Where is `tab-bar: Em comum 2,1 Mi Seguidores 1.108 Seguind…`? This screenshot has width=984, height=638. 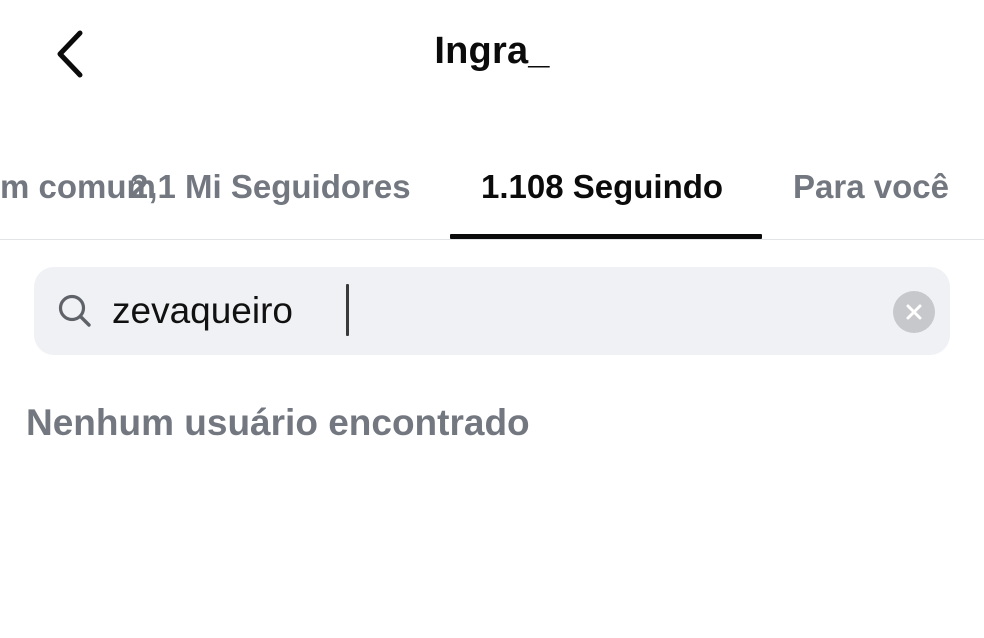
tab-bar: Em comum 2,1 Mi Seguidores 1.108 Seguind… is located at coordinates (492, 195).